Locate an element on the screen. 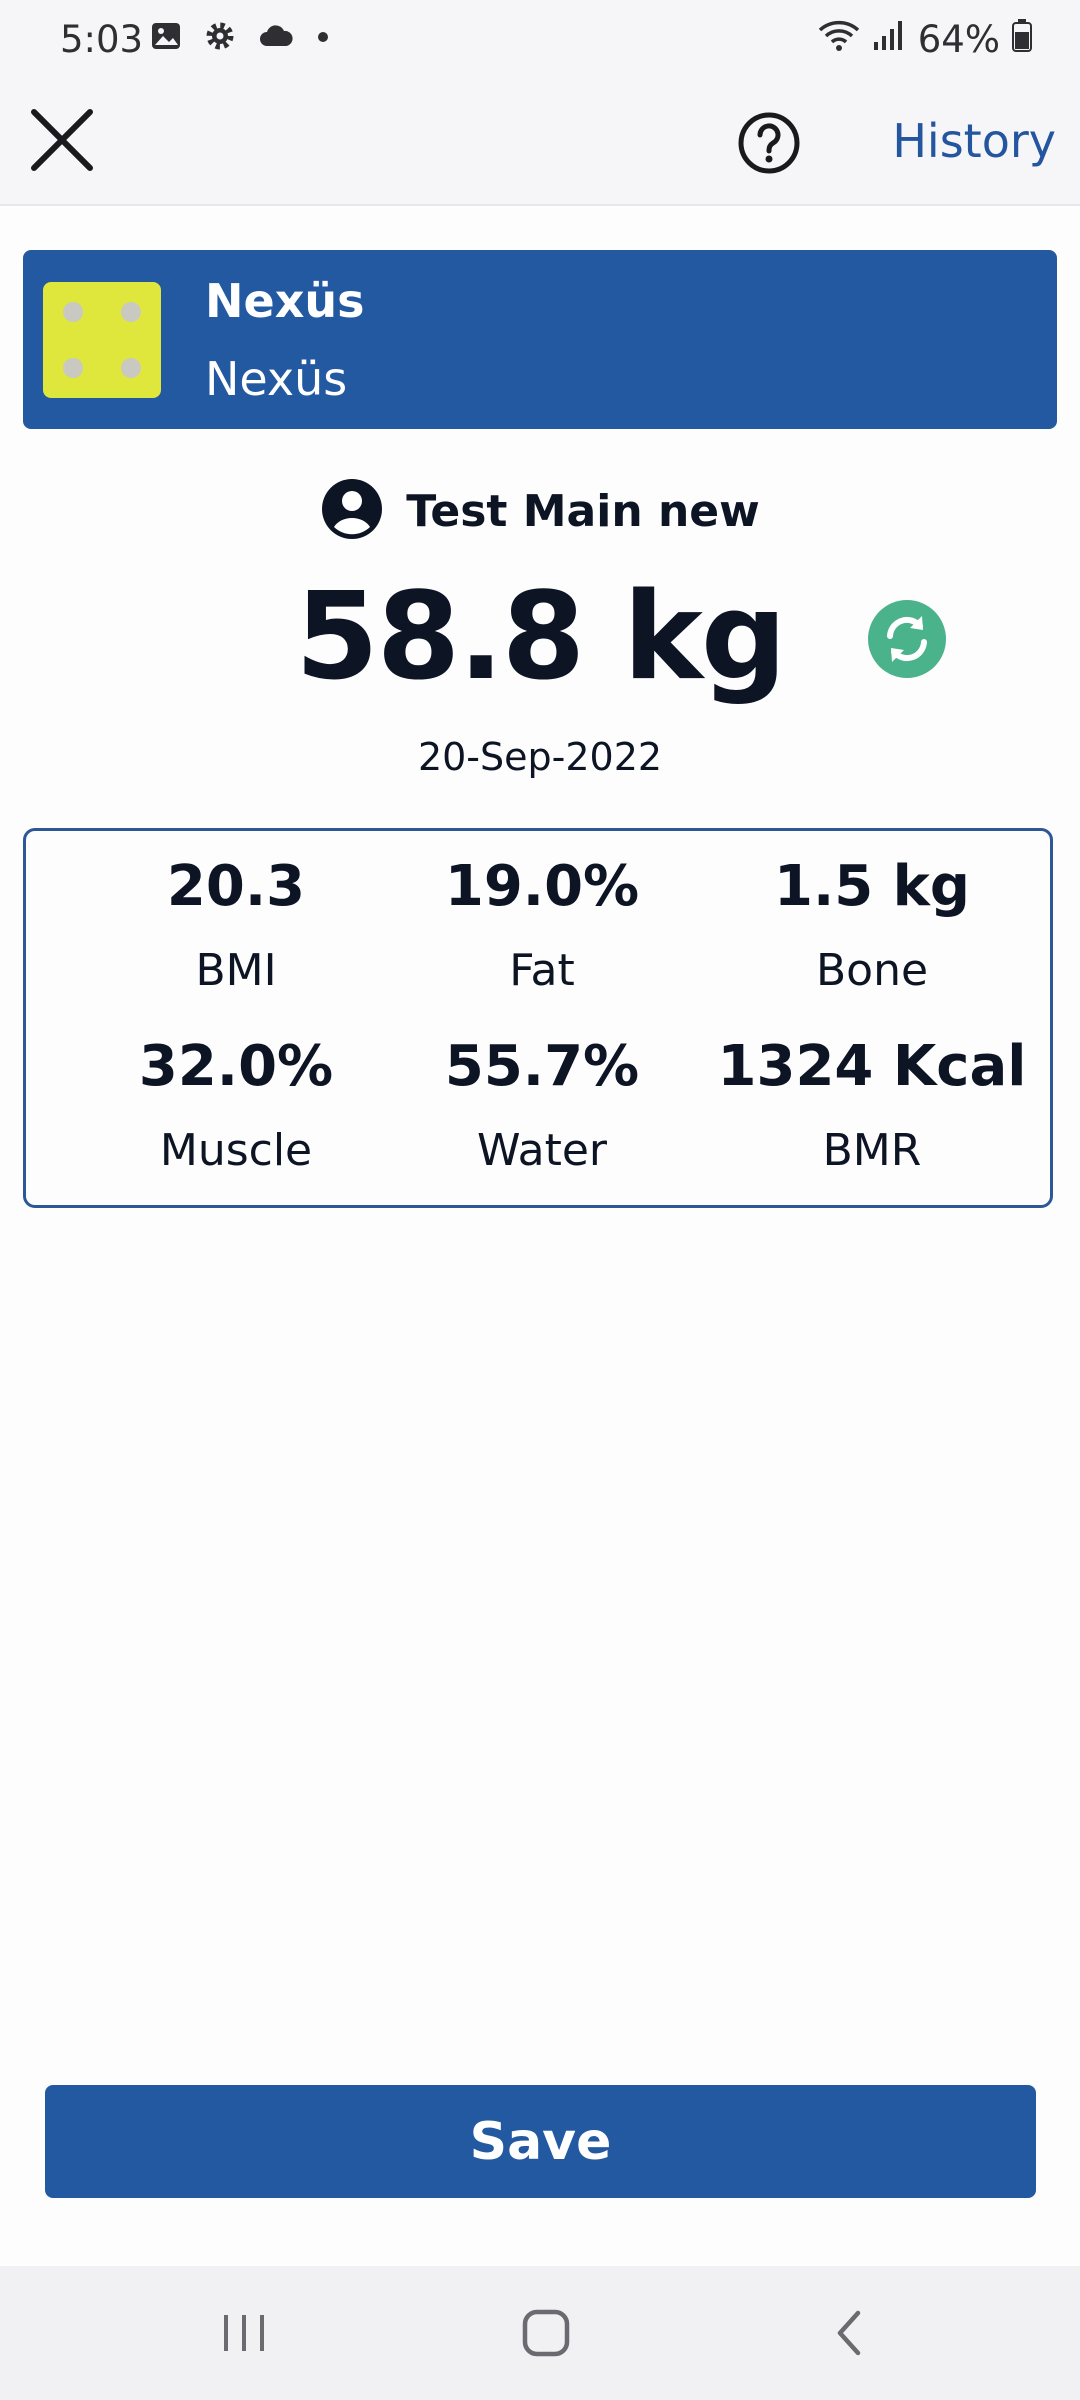  user-profile-row: Test Main new is located at coordinates (540, 511).